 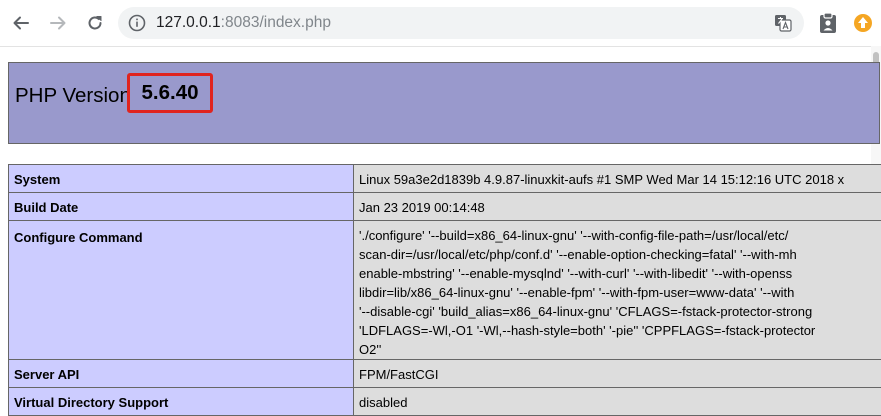 I want to click on url-host: 127.0.0.1, so click(x=188, y=22).